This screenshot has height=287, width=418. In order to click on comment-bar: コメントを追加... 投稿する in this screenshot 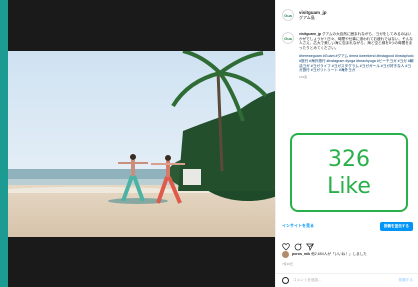, I will do `click(347, 280)`.